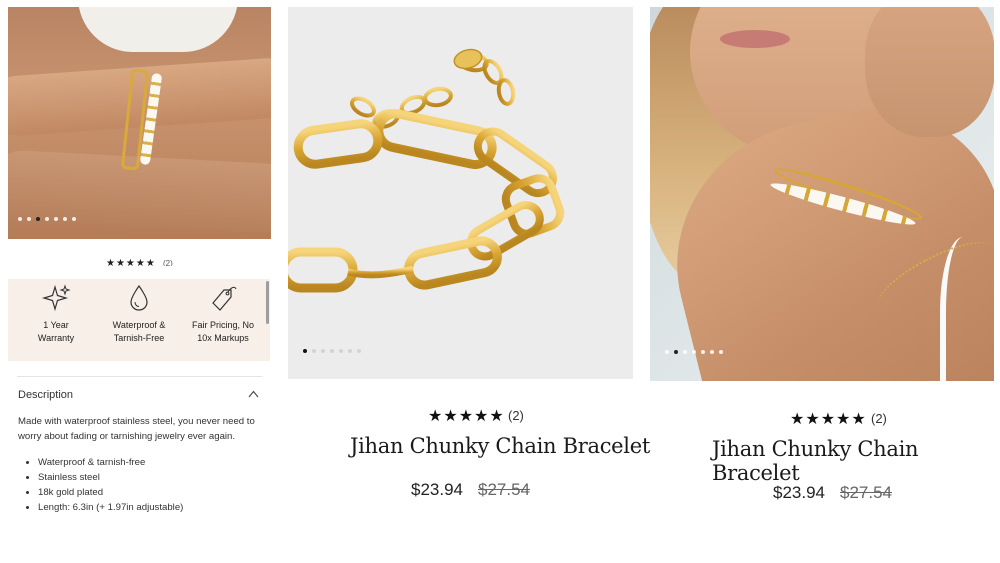 The image size is (1000, 563). Describe the element at coordinates (45, 395) in the screenshot. I see `description-title: Description` at that location.